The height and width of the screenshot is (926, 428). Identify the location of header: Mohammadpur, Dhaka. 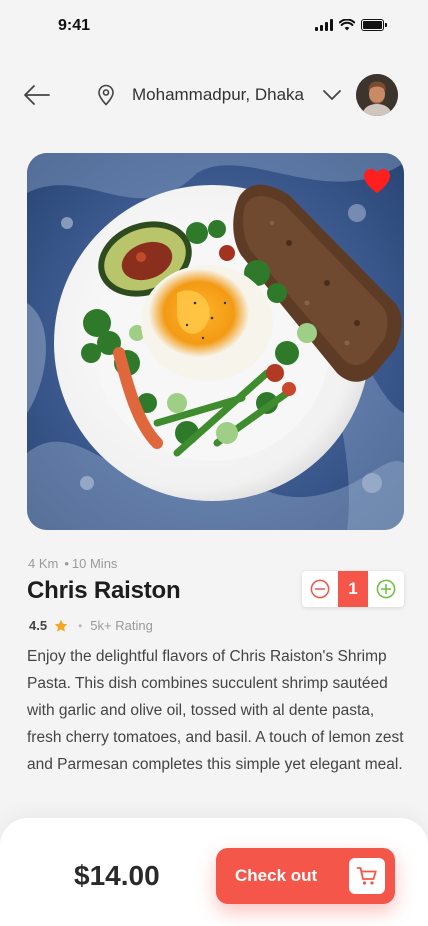
(214, 95).